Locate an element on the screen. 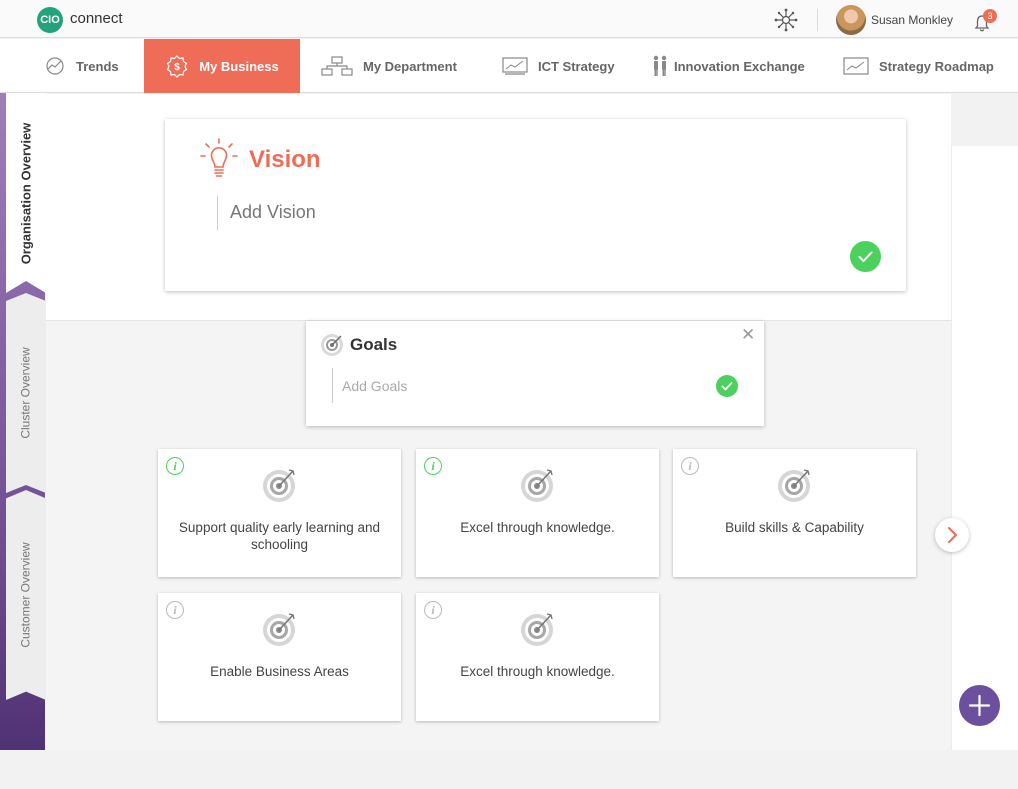 This screenshot has height=789, width=1018. money-badge-icon: $ is located at coordinates (177, 66).